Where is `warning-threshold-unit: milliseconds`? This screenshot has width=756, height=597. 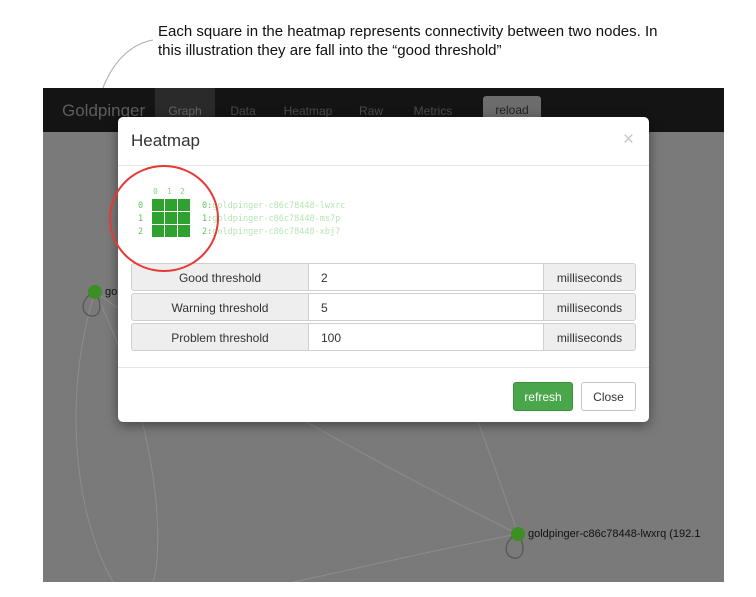
warning-threshold-unit: milliseconds is located at coordinates (589, 307).